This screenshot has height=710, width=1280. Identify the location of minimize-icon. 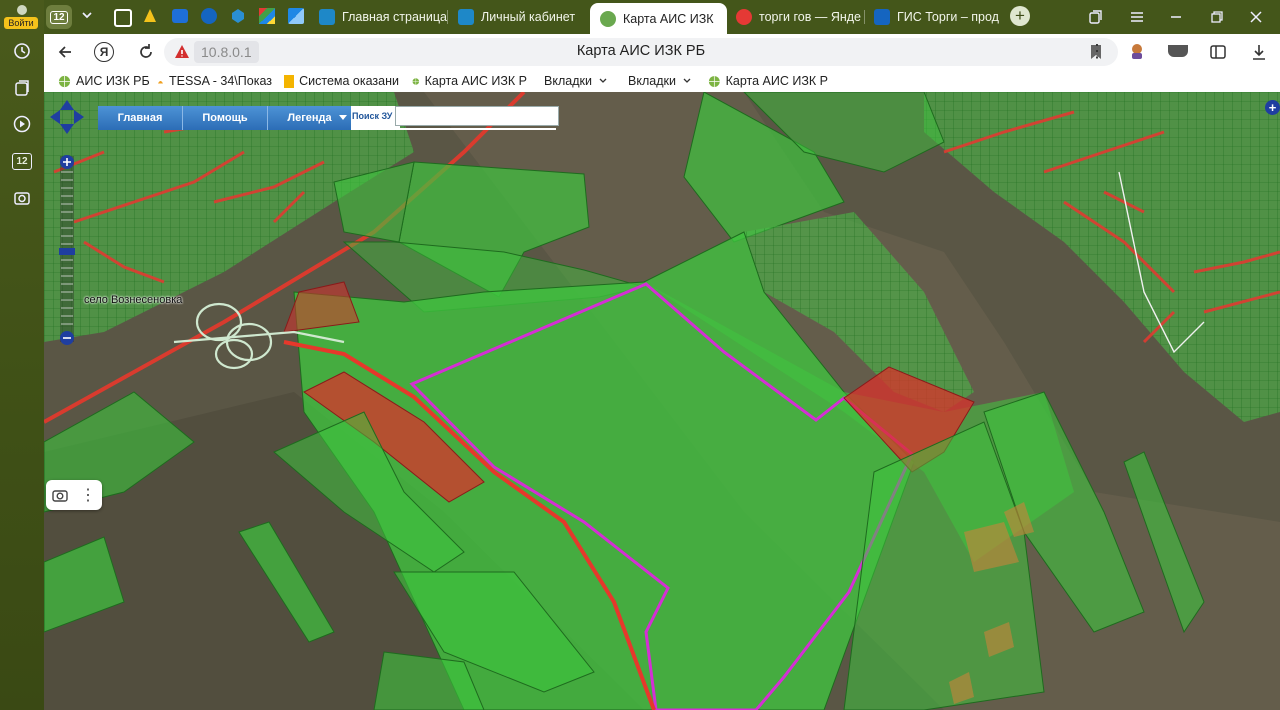
(1176, 18).